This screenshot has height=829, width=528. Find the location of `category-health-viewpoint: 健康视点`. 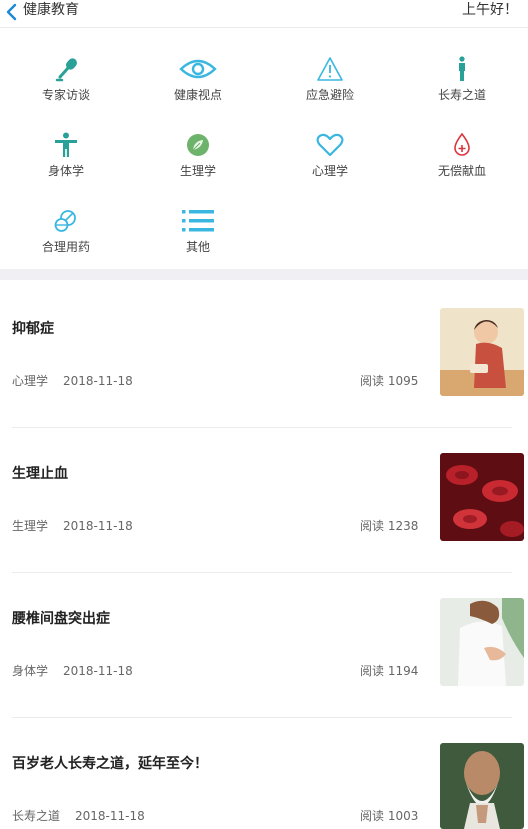

category-health-viewpoint: 健康视点 is located at coordinates (198, 87).